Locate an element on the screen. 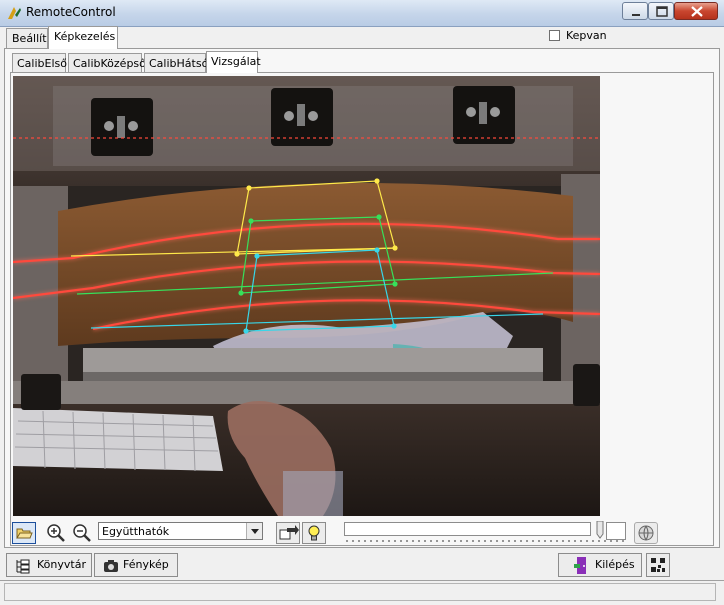 The height and width of the screenshot is (605, 724). dropdown-arrow is located at coordinates (254, 531).